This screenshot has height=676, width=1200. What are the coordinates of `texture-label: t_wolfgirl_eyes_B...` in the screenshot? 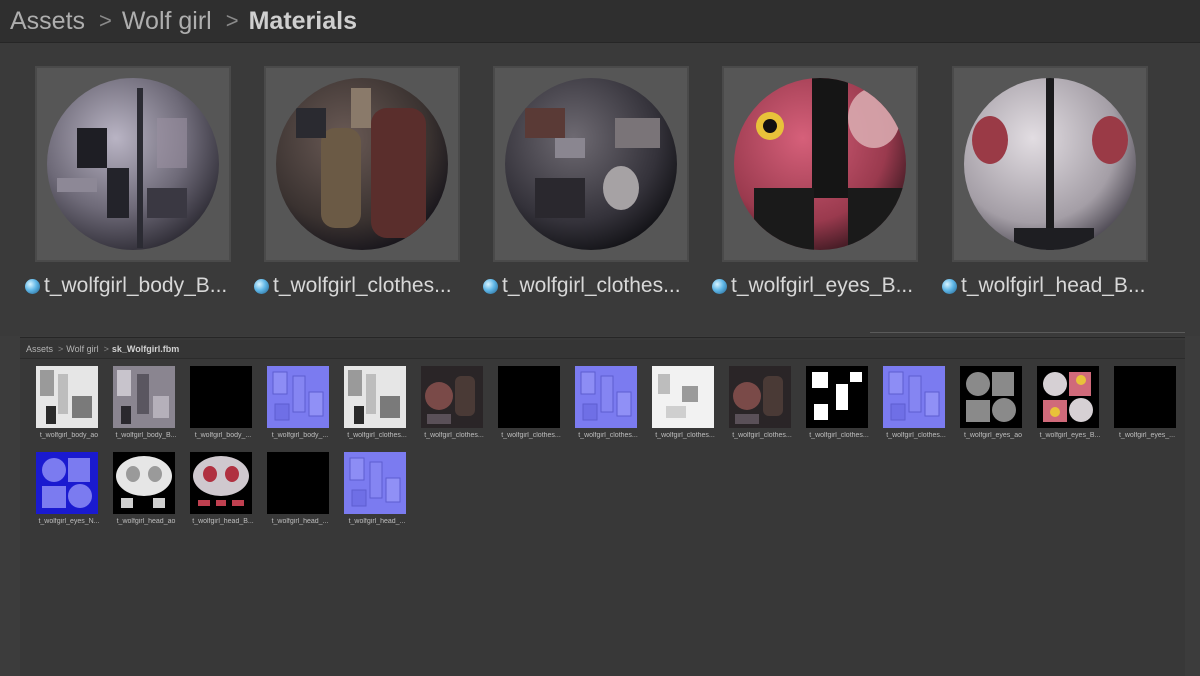 It's located at (1070, 435).